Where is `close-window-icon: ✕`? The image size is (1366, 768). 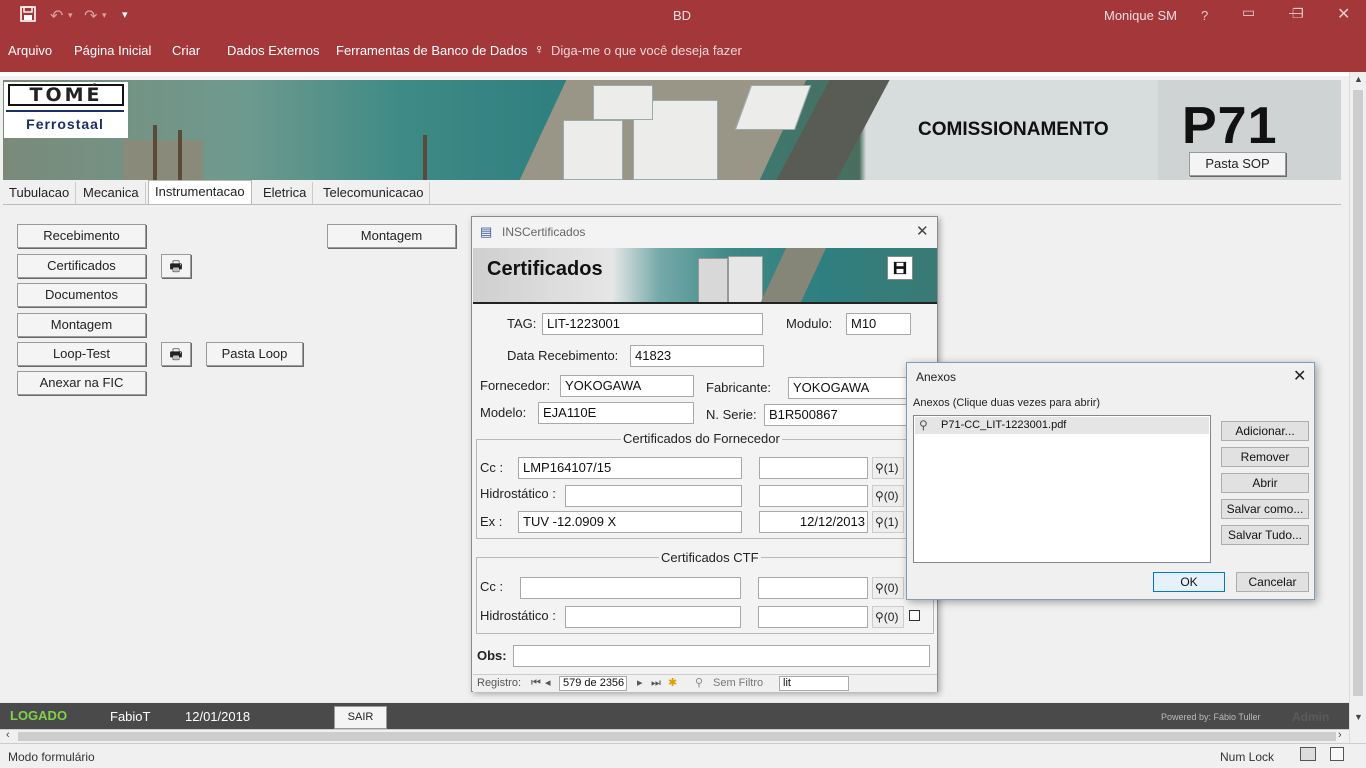 close-window-icon: ✕ is located at coordinates (1343, 14).